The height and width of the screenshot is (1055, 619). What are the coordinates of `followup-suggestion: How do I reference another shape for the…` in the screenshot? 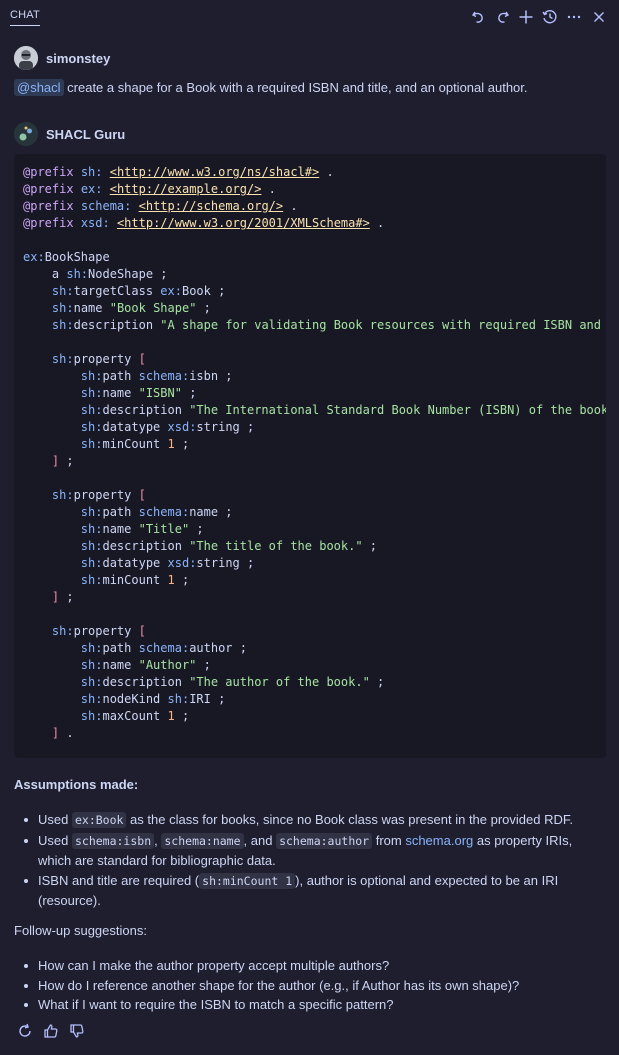 It's located at (309, 986).